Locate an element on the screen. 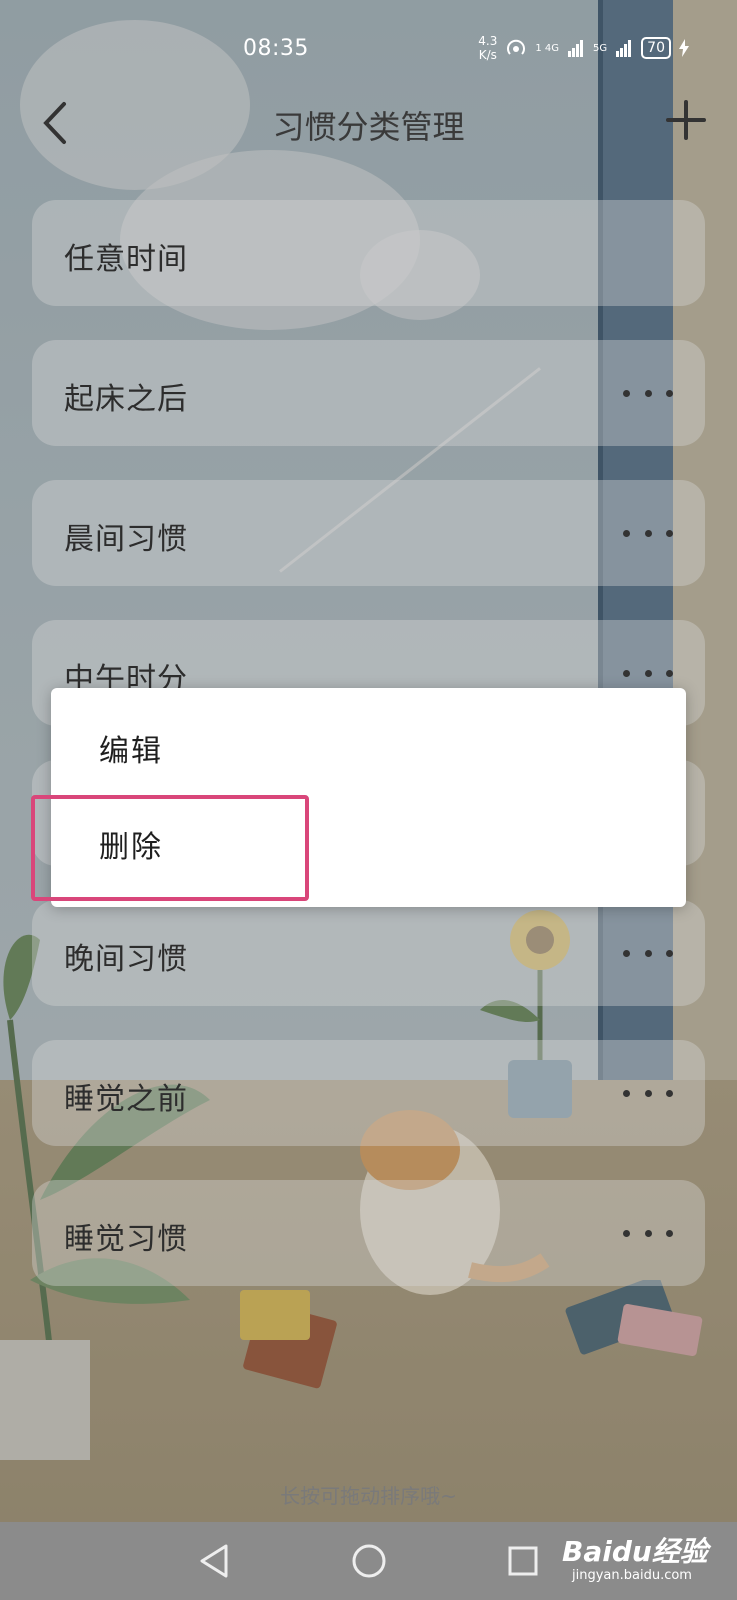 Image resolution: width=737 pixels, height=1600 pixels. status-time: 08:35 is located at coordinates (276, 48).